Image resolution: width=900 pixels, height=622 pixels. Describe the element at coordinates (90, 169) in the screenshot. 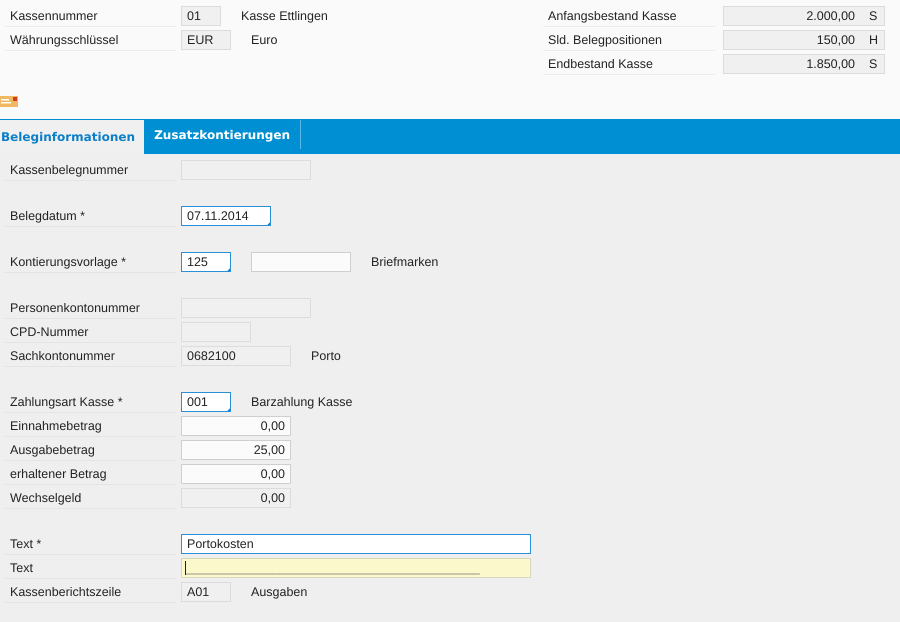

I see `field-label: Kassenbelegnummer` at that location.